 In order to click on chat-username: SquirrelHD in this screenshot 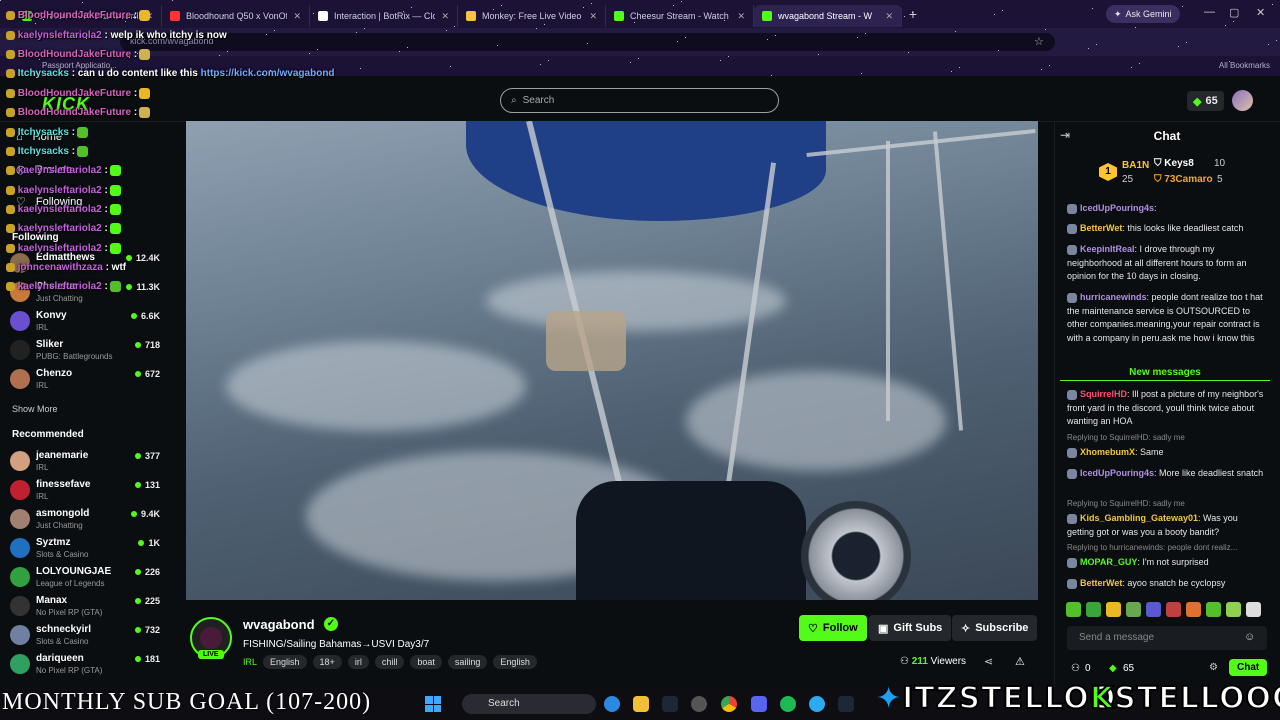, I will do `click(1103, 394)`.